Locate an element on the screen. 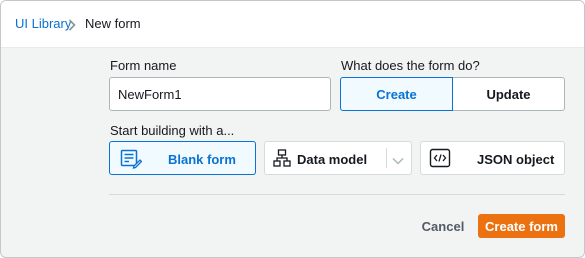 Image resolution: width=585 pixels, height=258 pixels. cancel-button: Cancel is located at coordinates (443, 226).